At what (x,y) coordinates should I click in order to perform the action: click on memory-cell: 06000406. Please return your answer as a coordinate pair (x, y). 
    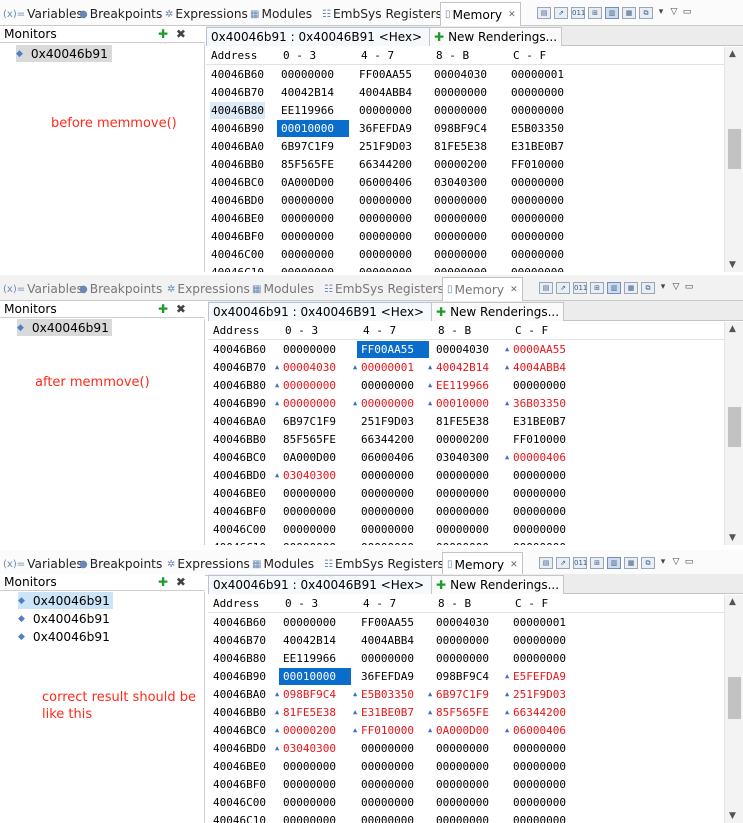
    Looking at the image, I should click on (385, 182).